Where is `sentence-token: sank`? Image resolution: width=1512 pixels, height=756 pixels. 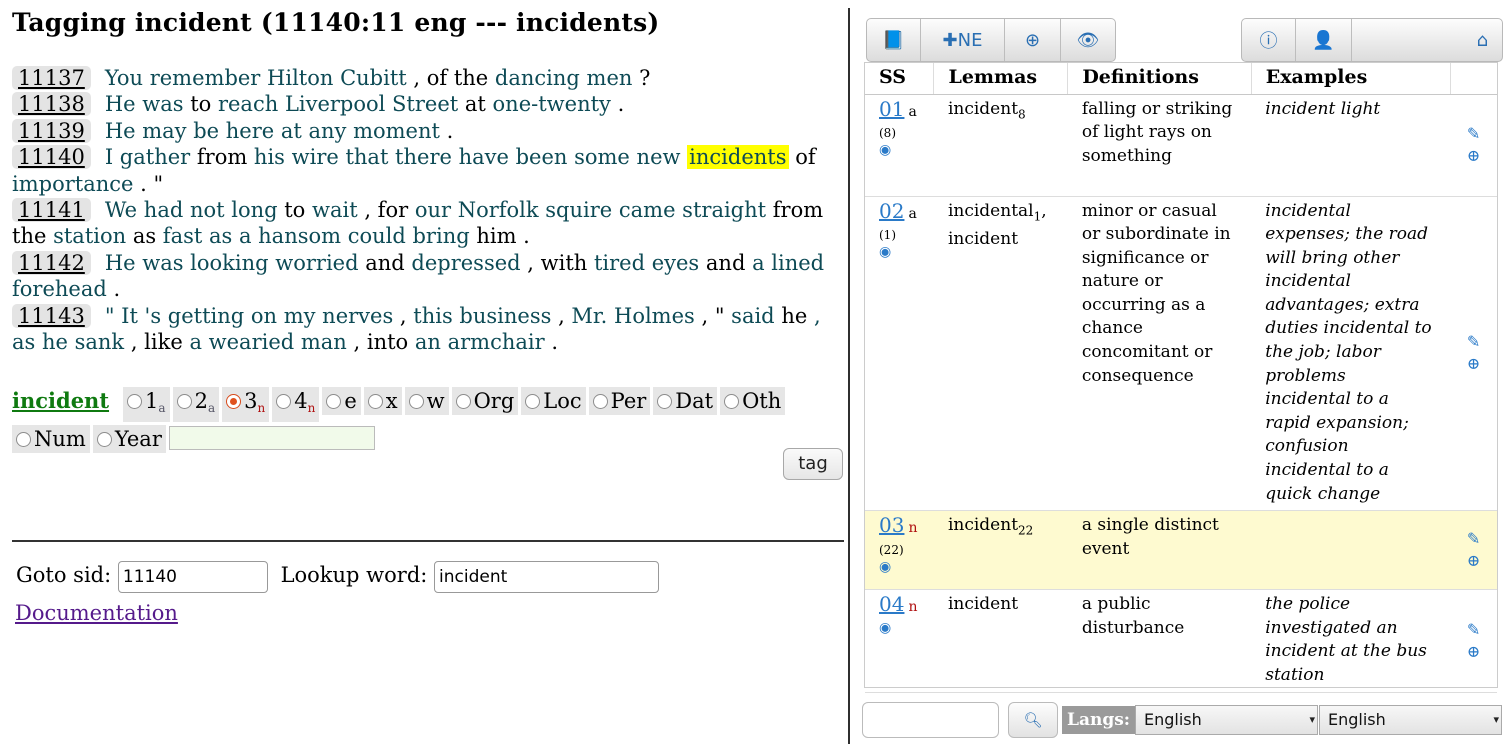
sentence-token: sank is located at coordinates (100, 342).